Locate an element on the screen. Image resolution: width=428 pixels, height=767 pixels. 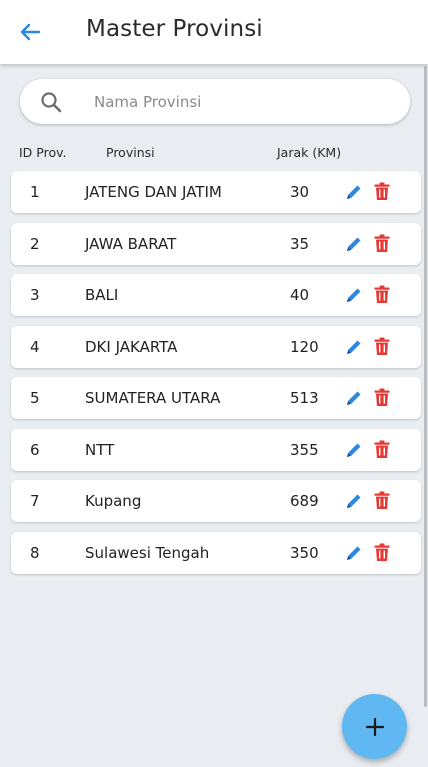
row-jarak: 35 is located at coordinates (300, 243).